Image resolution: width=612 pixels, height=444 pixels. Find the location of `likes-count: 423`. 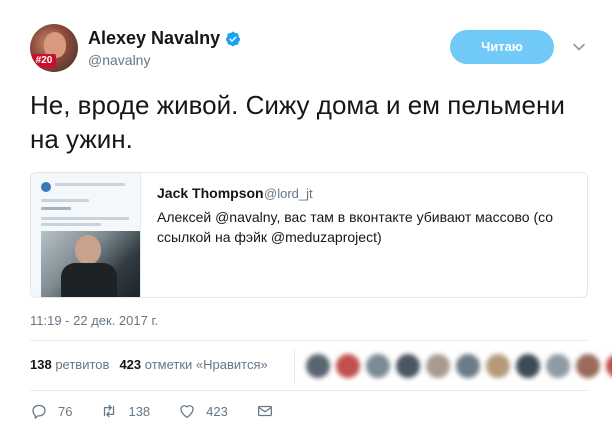

likes-count: 423 is located at coordinates (130, 364).